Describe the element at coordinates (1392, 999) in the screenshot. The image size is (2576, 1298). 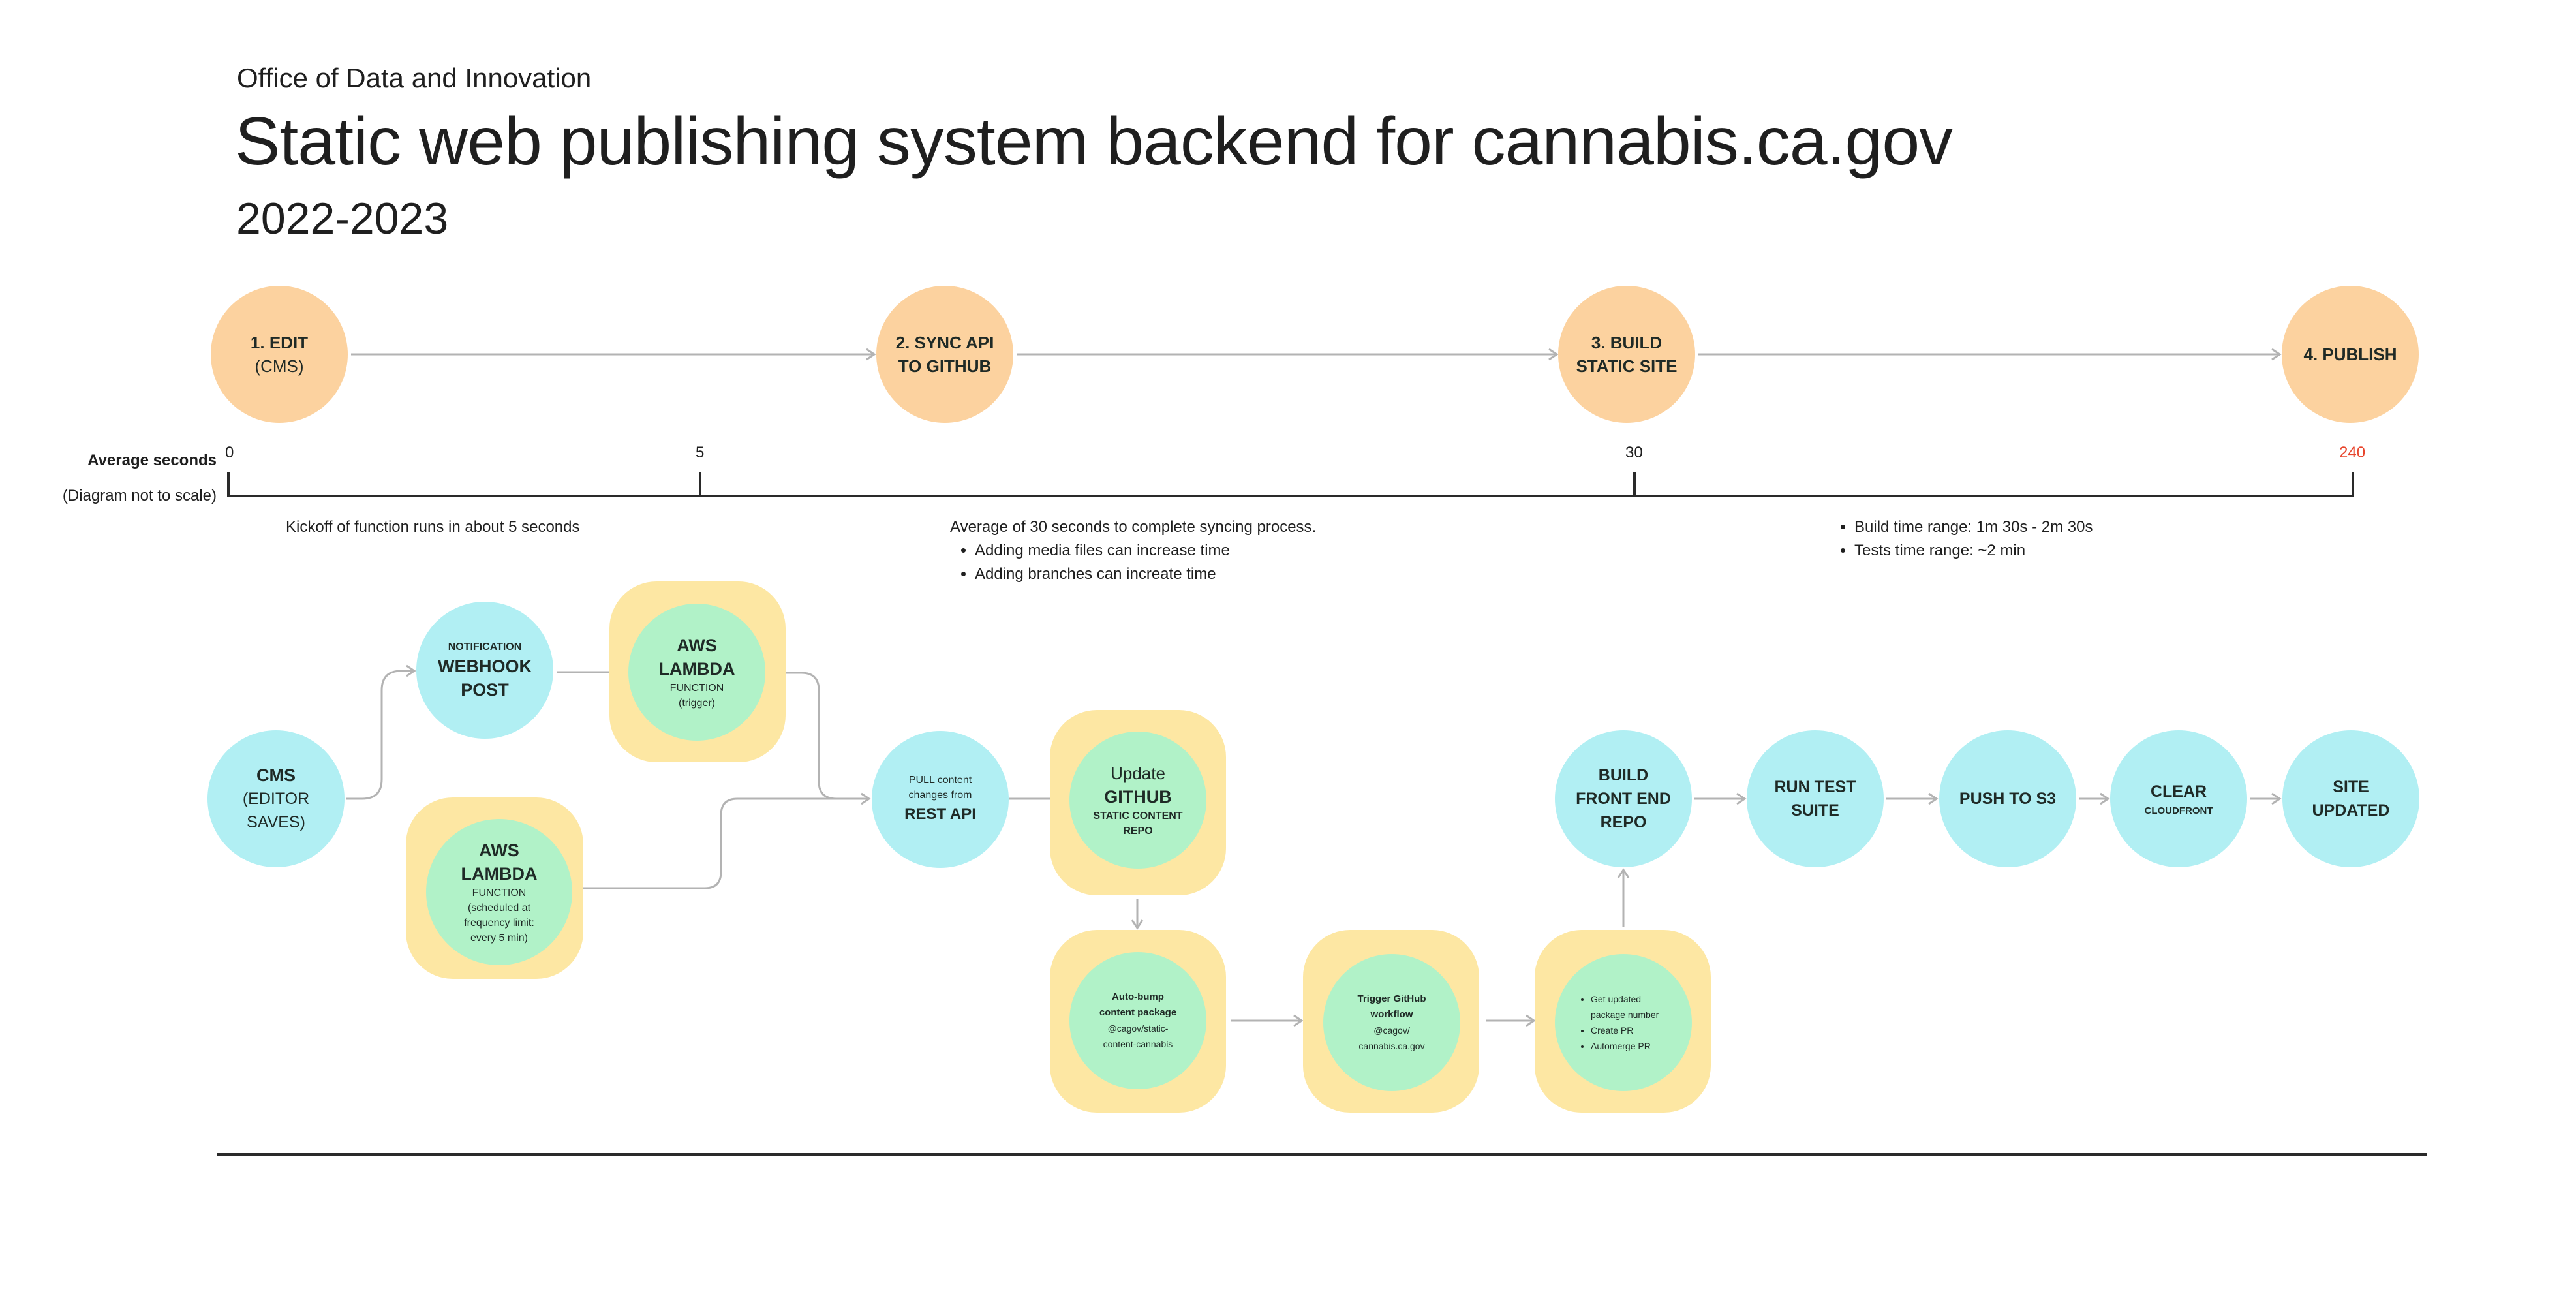
I see `node-title: Trigger GitHub` at that location.